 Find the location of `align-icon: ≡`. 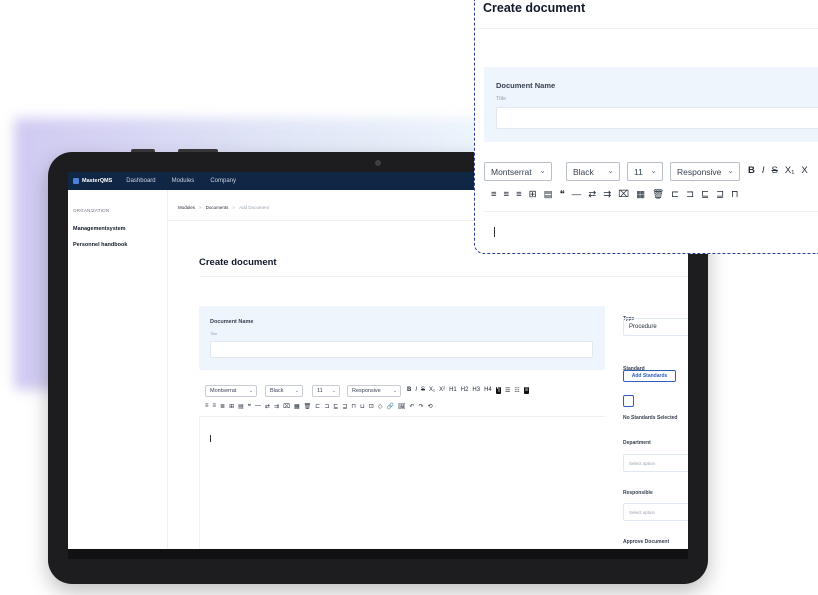

align-icon: ≡ is located at coordinates (526, 390).